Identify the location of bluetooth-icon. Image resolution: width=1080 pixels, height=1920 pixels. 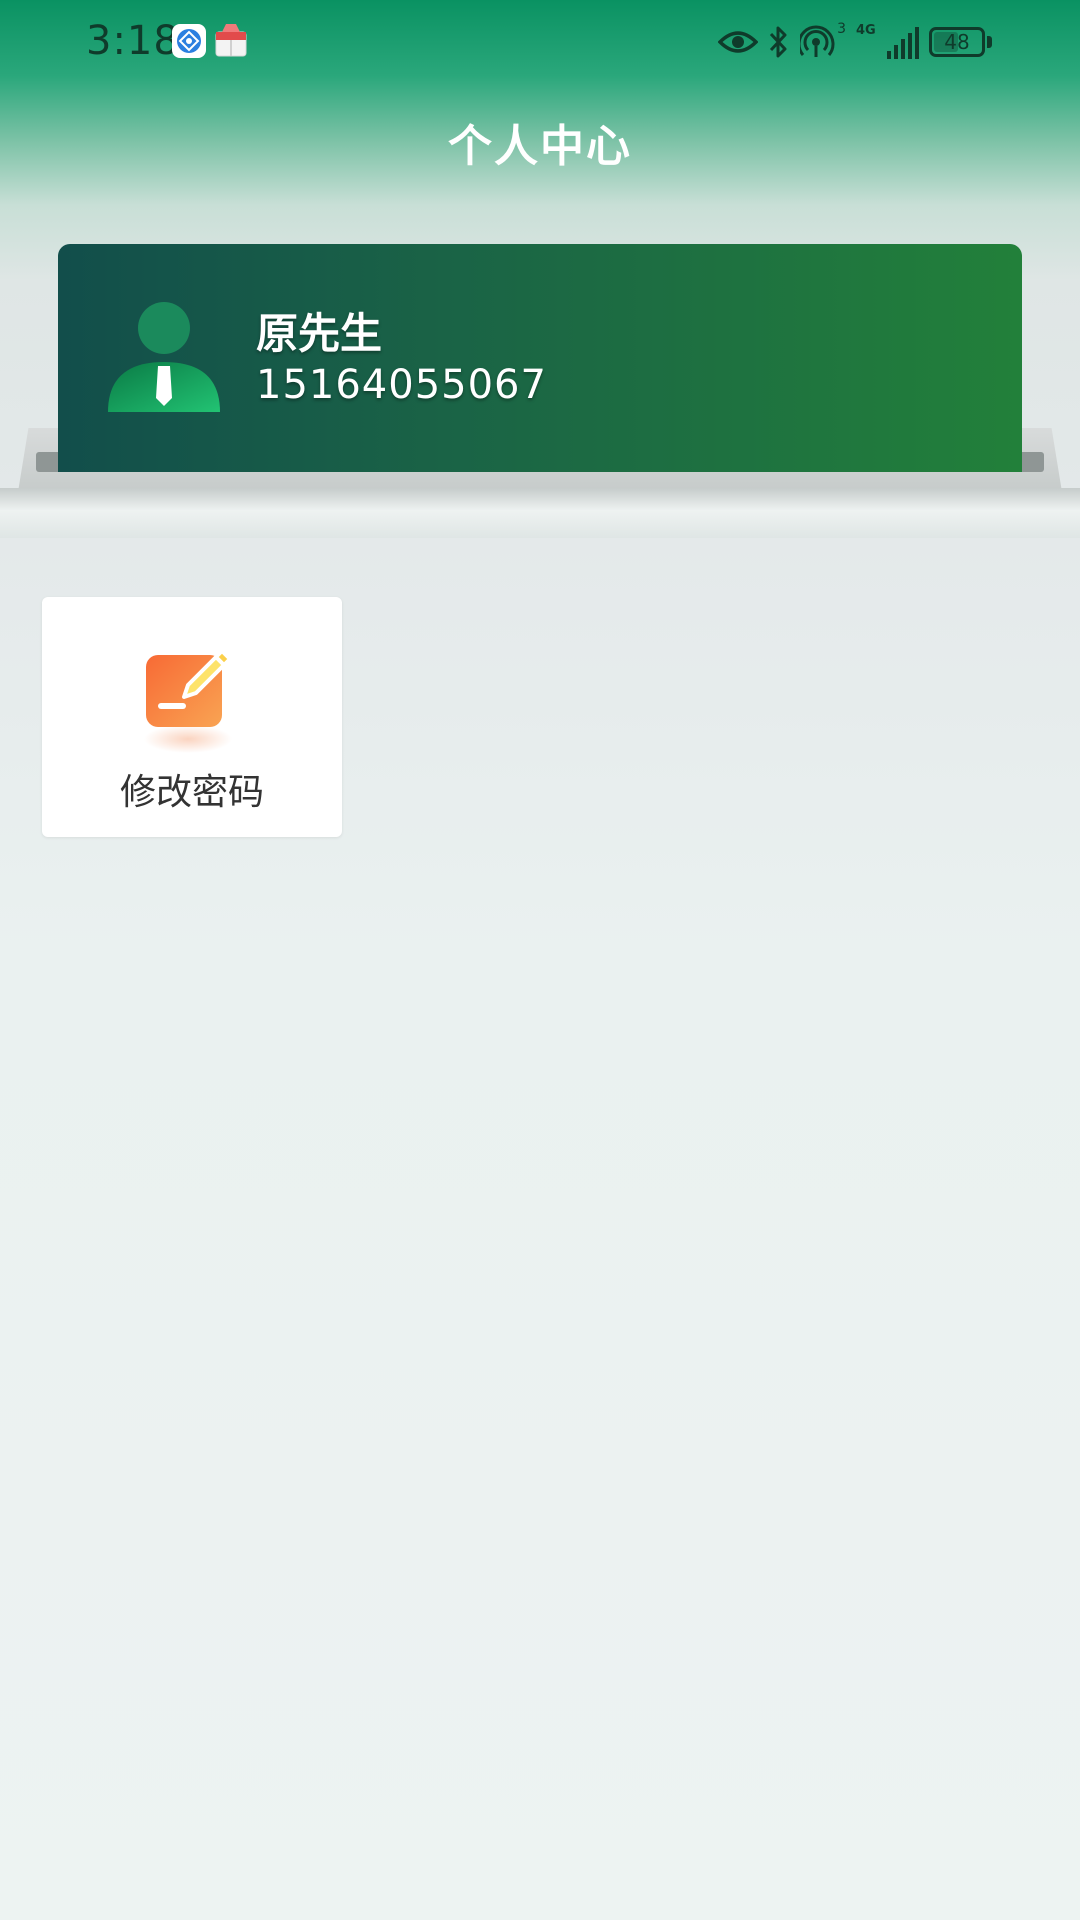
(778, 42).